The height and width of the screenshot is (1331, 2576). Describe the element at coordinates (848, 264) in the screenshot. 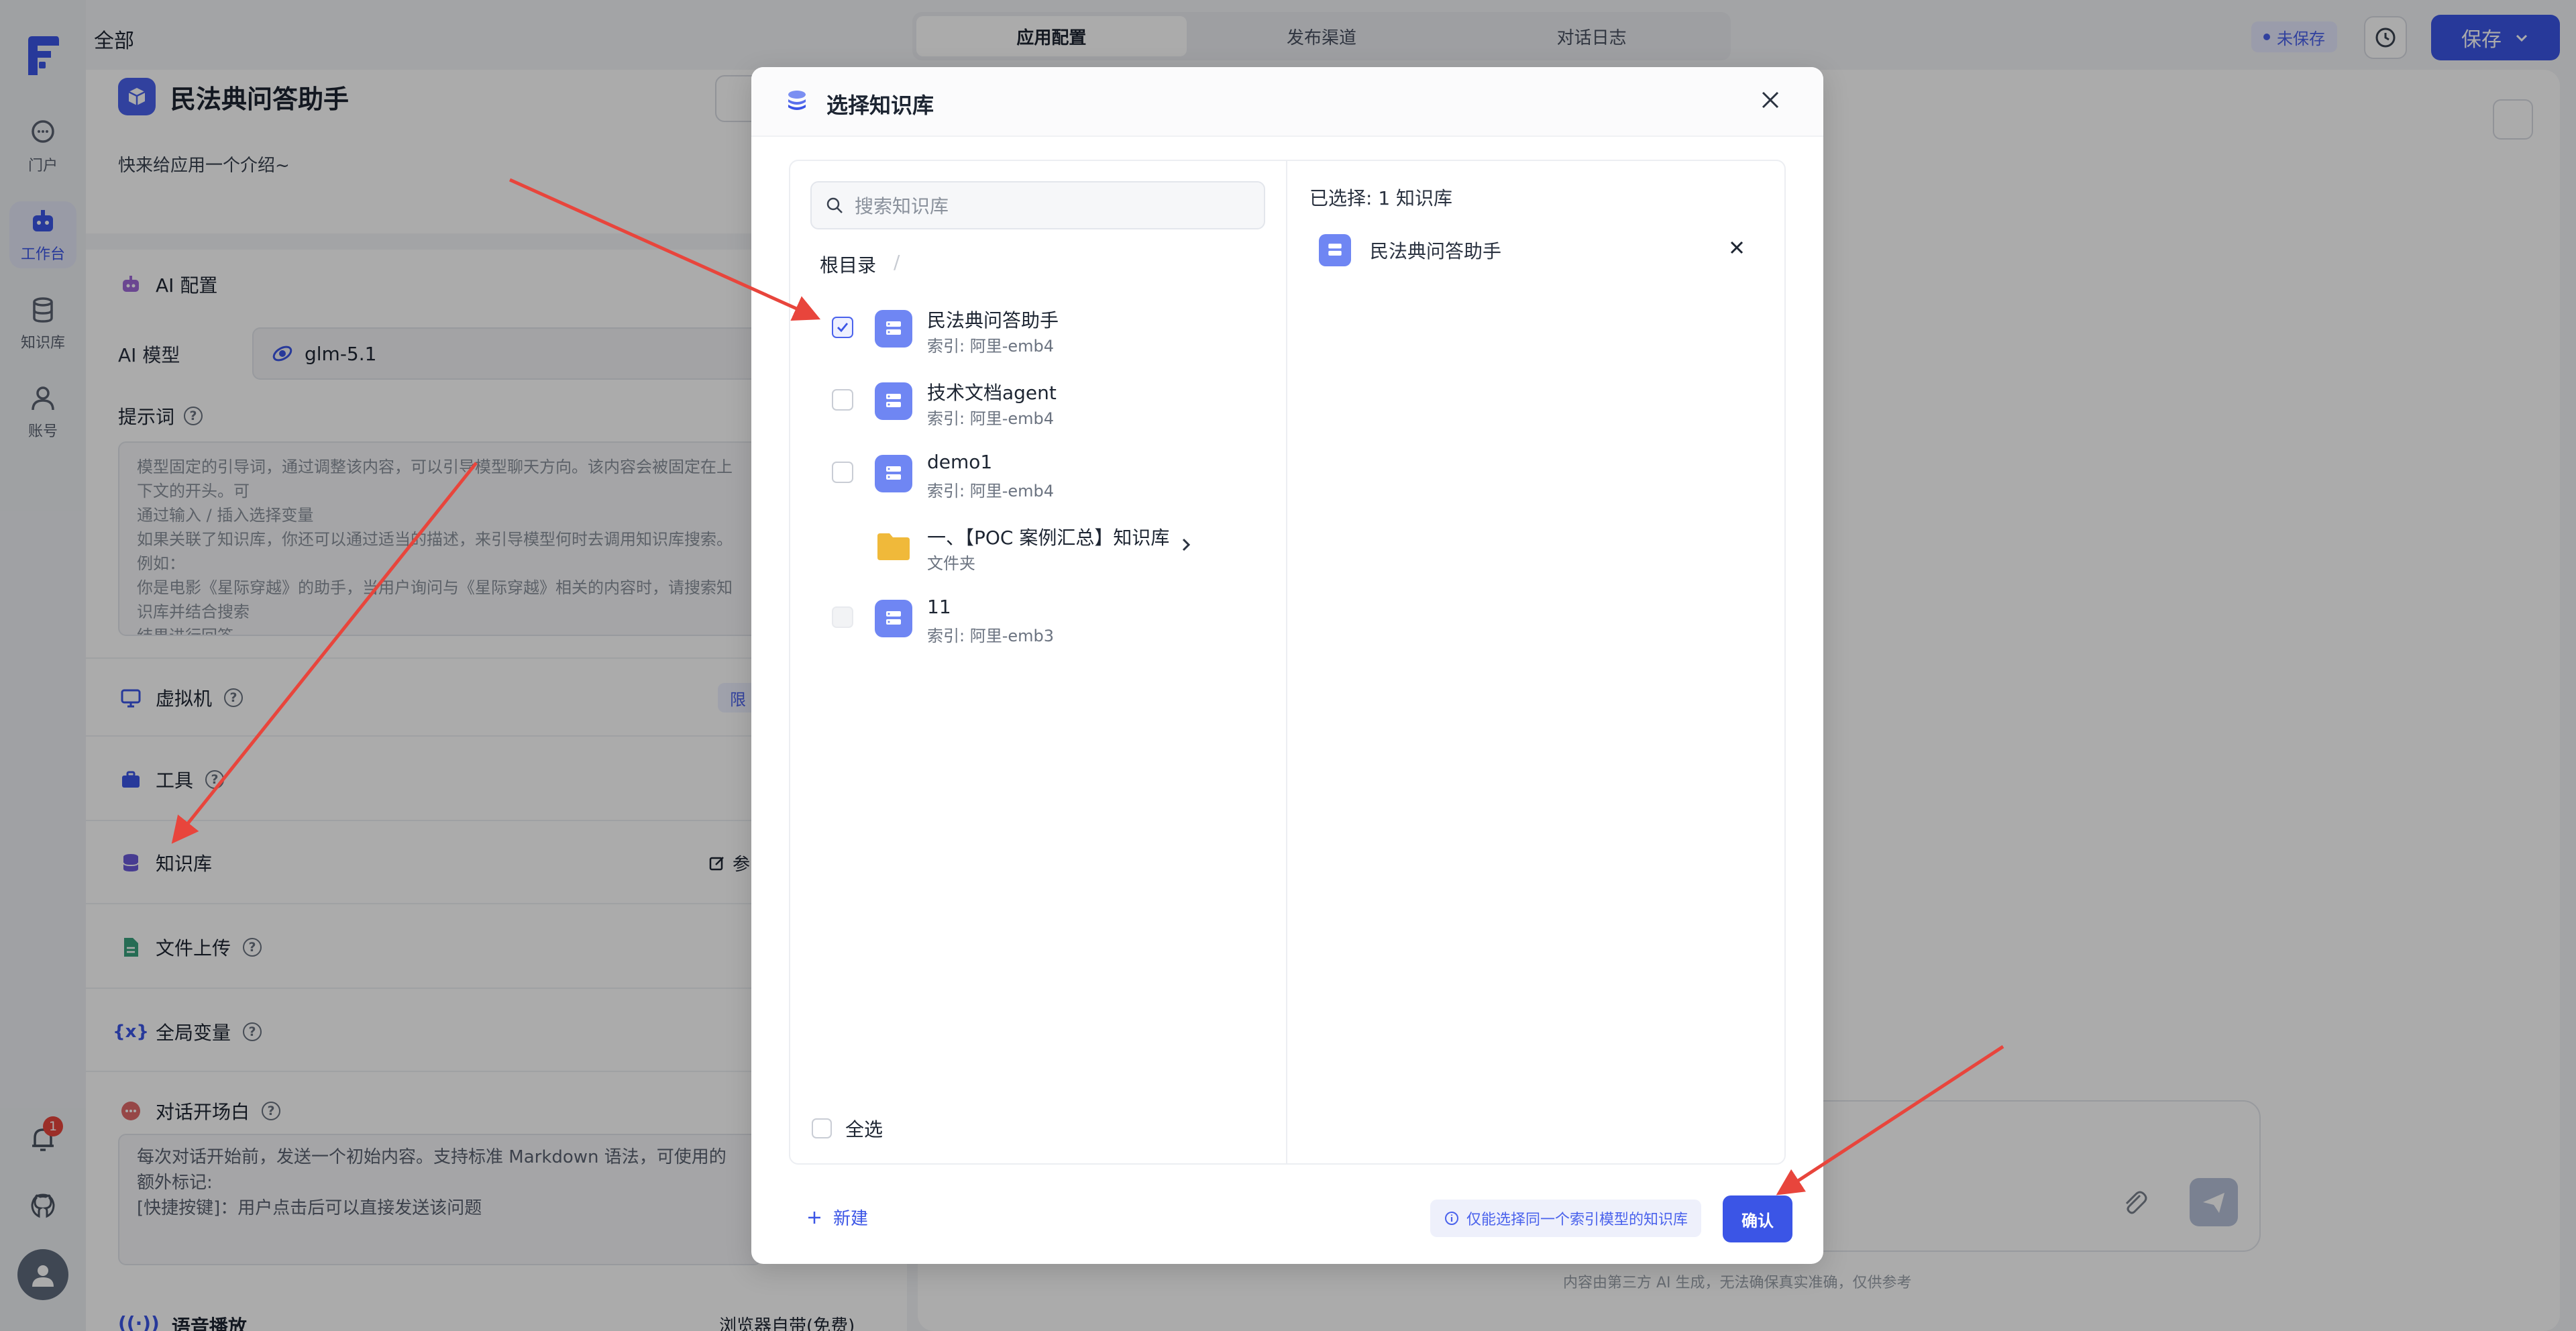

I see `kb-root-link: 根目录` at that location.